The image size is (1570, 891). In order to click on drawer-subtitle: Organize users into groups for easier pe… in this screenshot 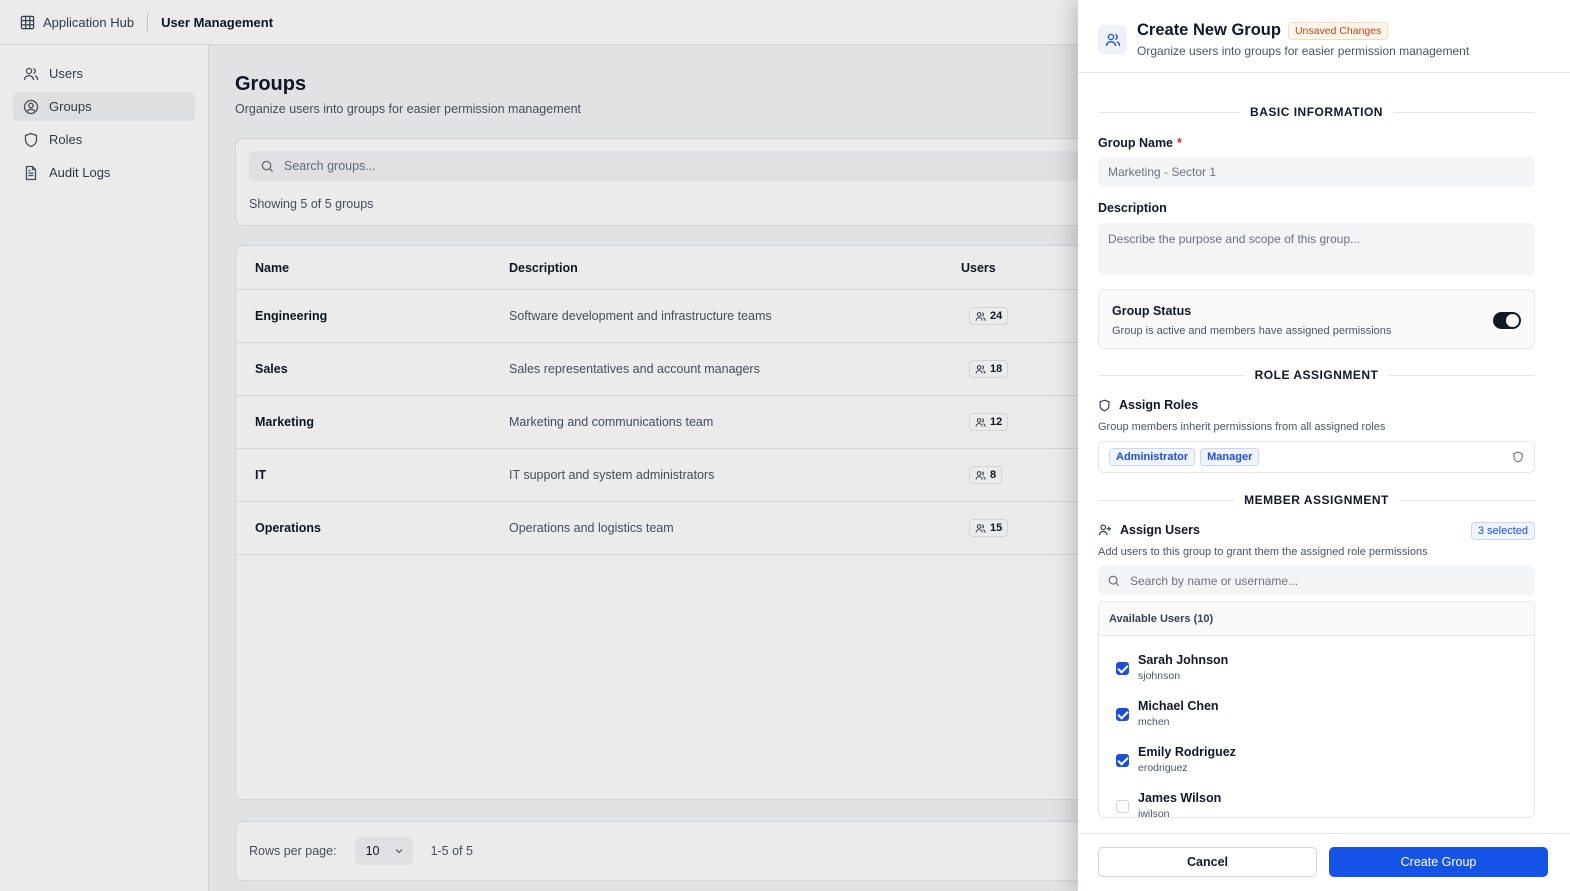, I will do `click(1303, 51)`.